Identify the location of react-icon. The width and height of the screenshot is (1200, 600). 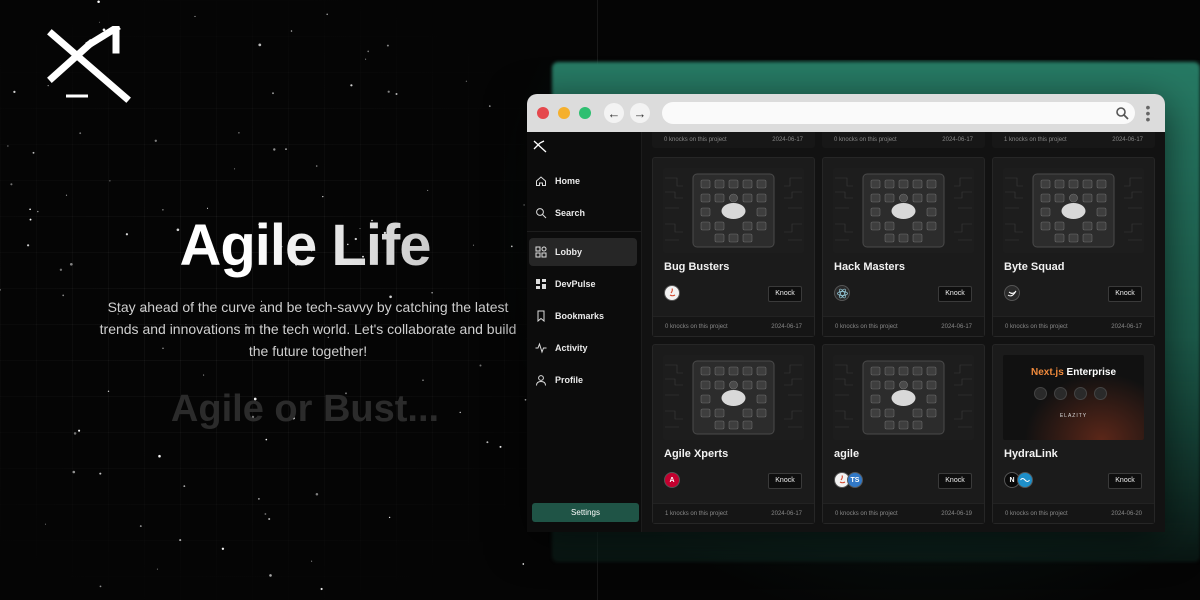
(842, 293).